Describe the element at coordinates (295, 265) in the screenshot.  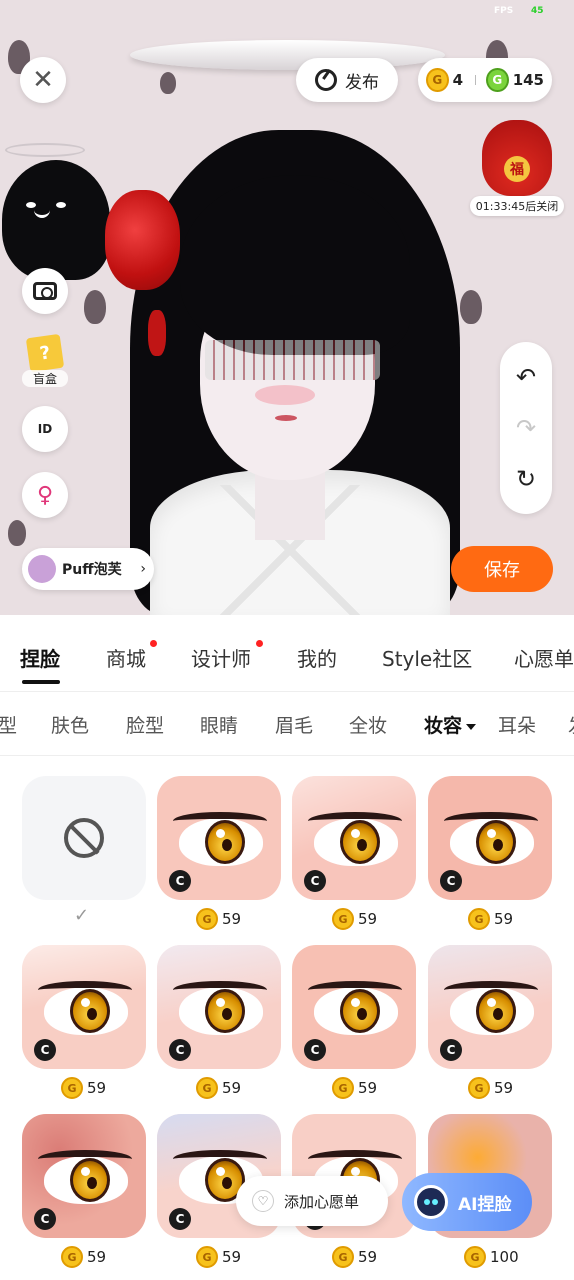
I see `avatar-bangs` at that location.